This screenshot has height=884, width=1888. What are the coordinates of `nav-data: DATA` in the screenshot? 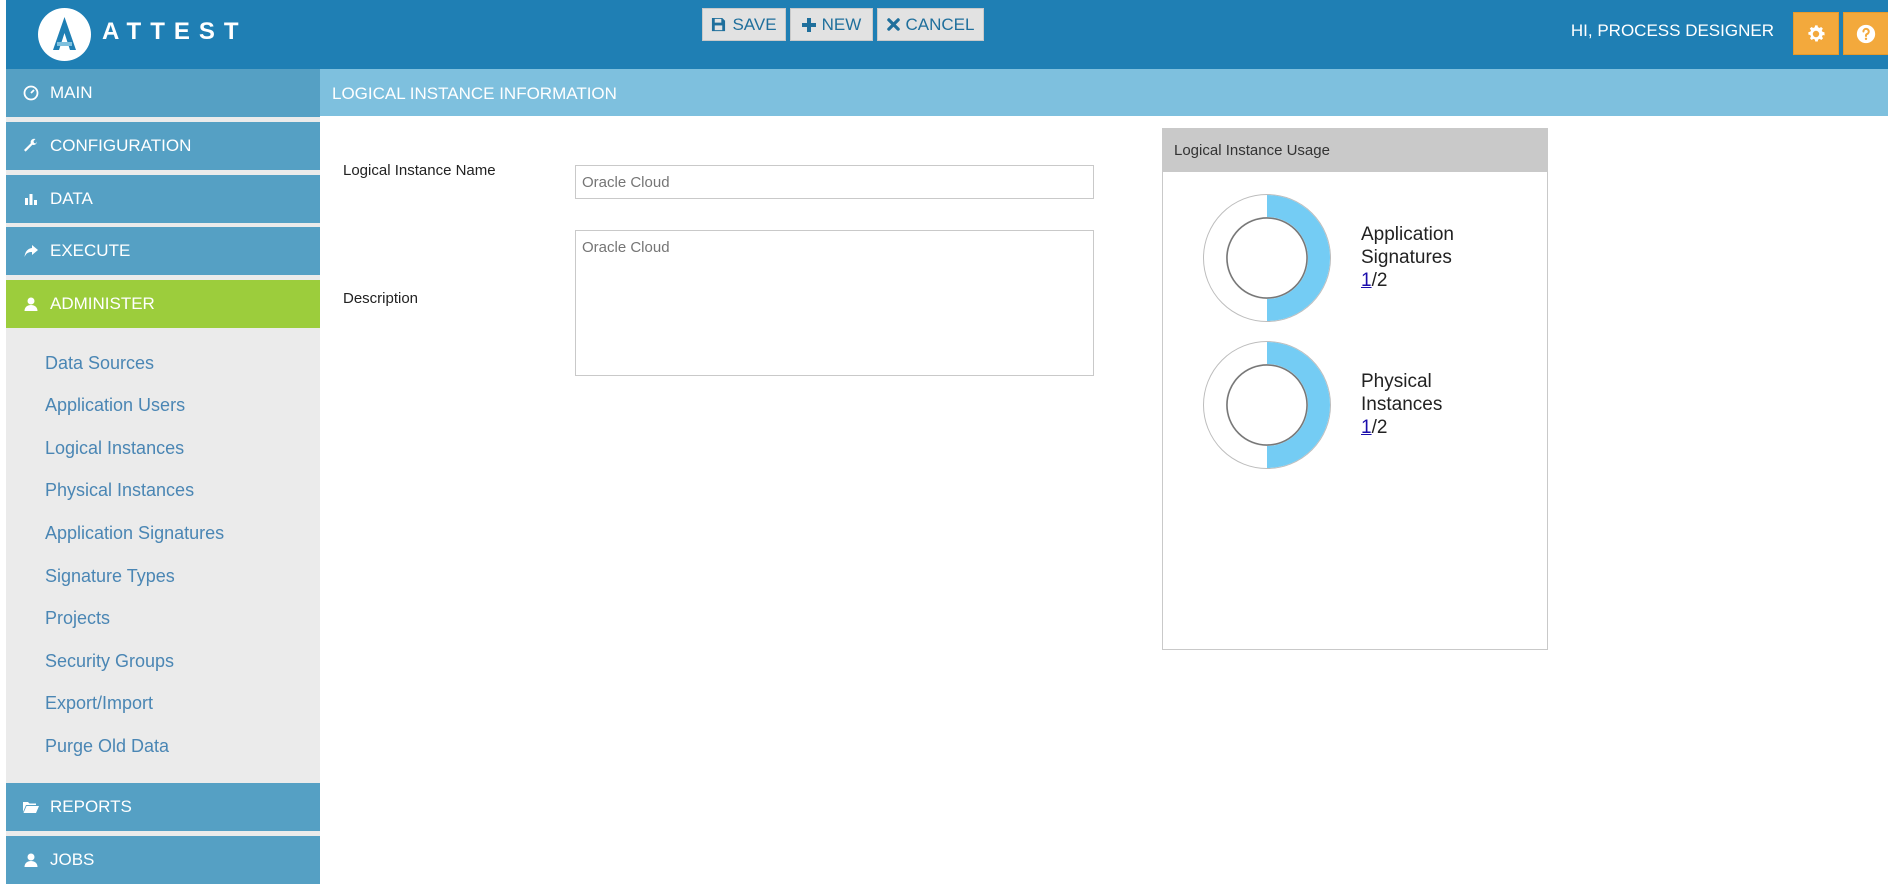 It's located at (163, 199).